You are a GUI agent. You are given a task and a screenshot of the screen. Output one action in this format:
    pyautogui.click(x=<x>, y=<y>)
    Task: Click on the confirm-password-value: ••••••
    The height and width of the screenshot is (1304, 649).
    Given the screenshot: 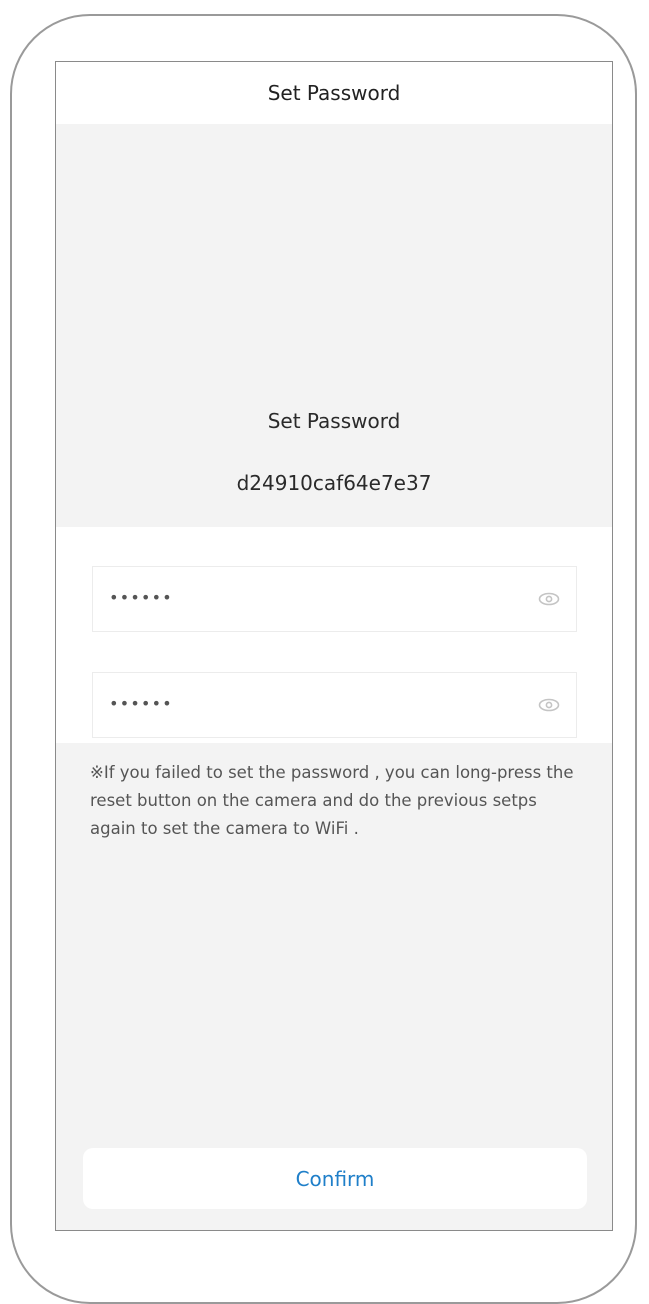 What is the action you would take?
    pyautogui.click(x=141, y=703)
    